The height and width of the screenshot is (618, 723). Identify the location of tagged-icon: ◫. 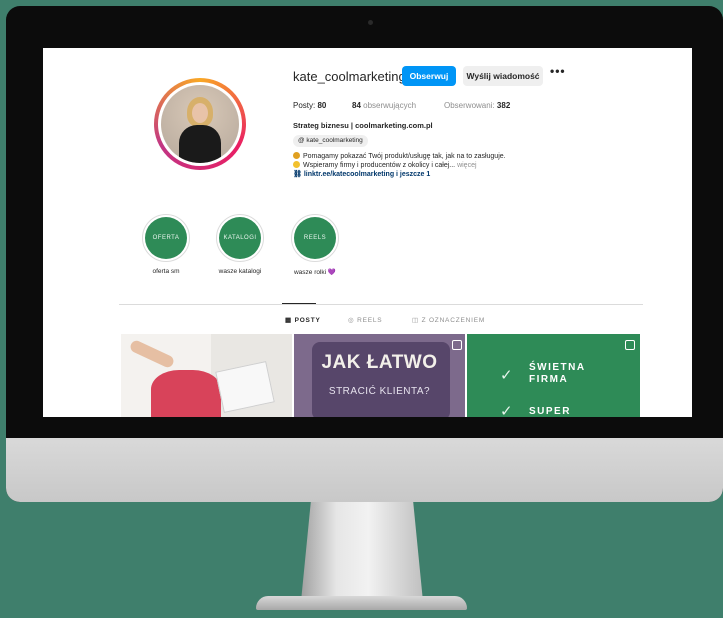
(415, 320).